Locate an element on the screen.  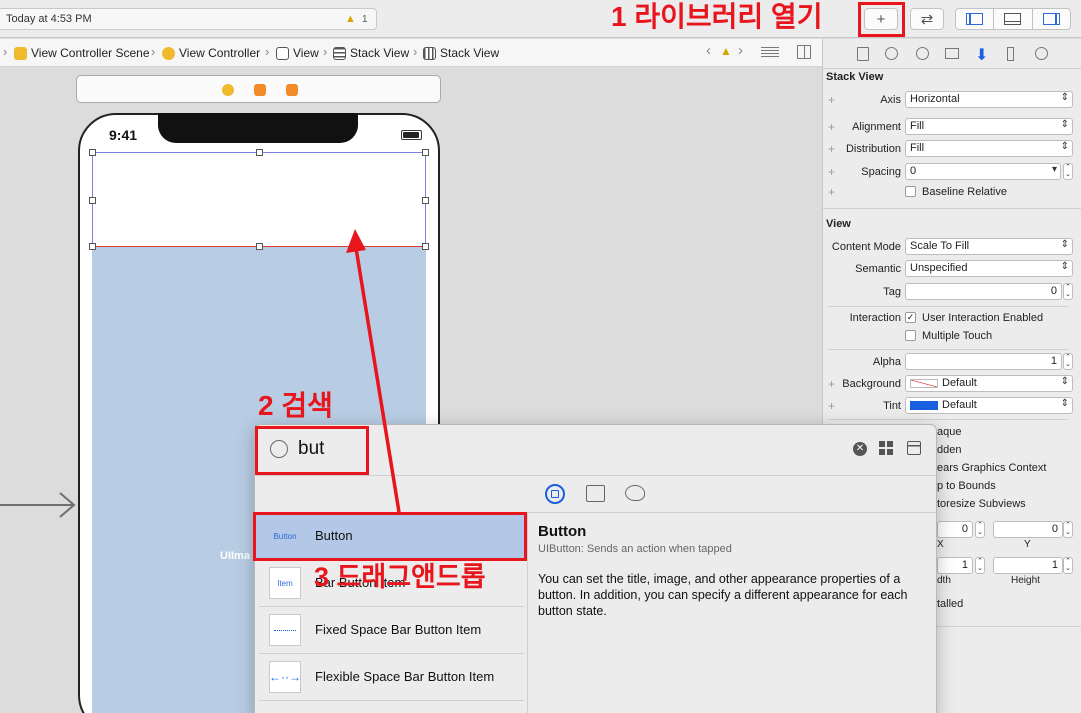
history-inspector-icon is located at coordinates (891, 53).